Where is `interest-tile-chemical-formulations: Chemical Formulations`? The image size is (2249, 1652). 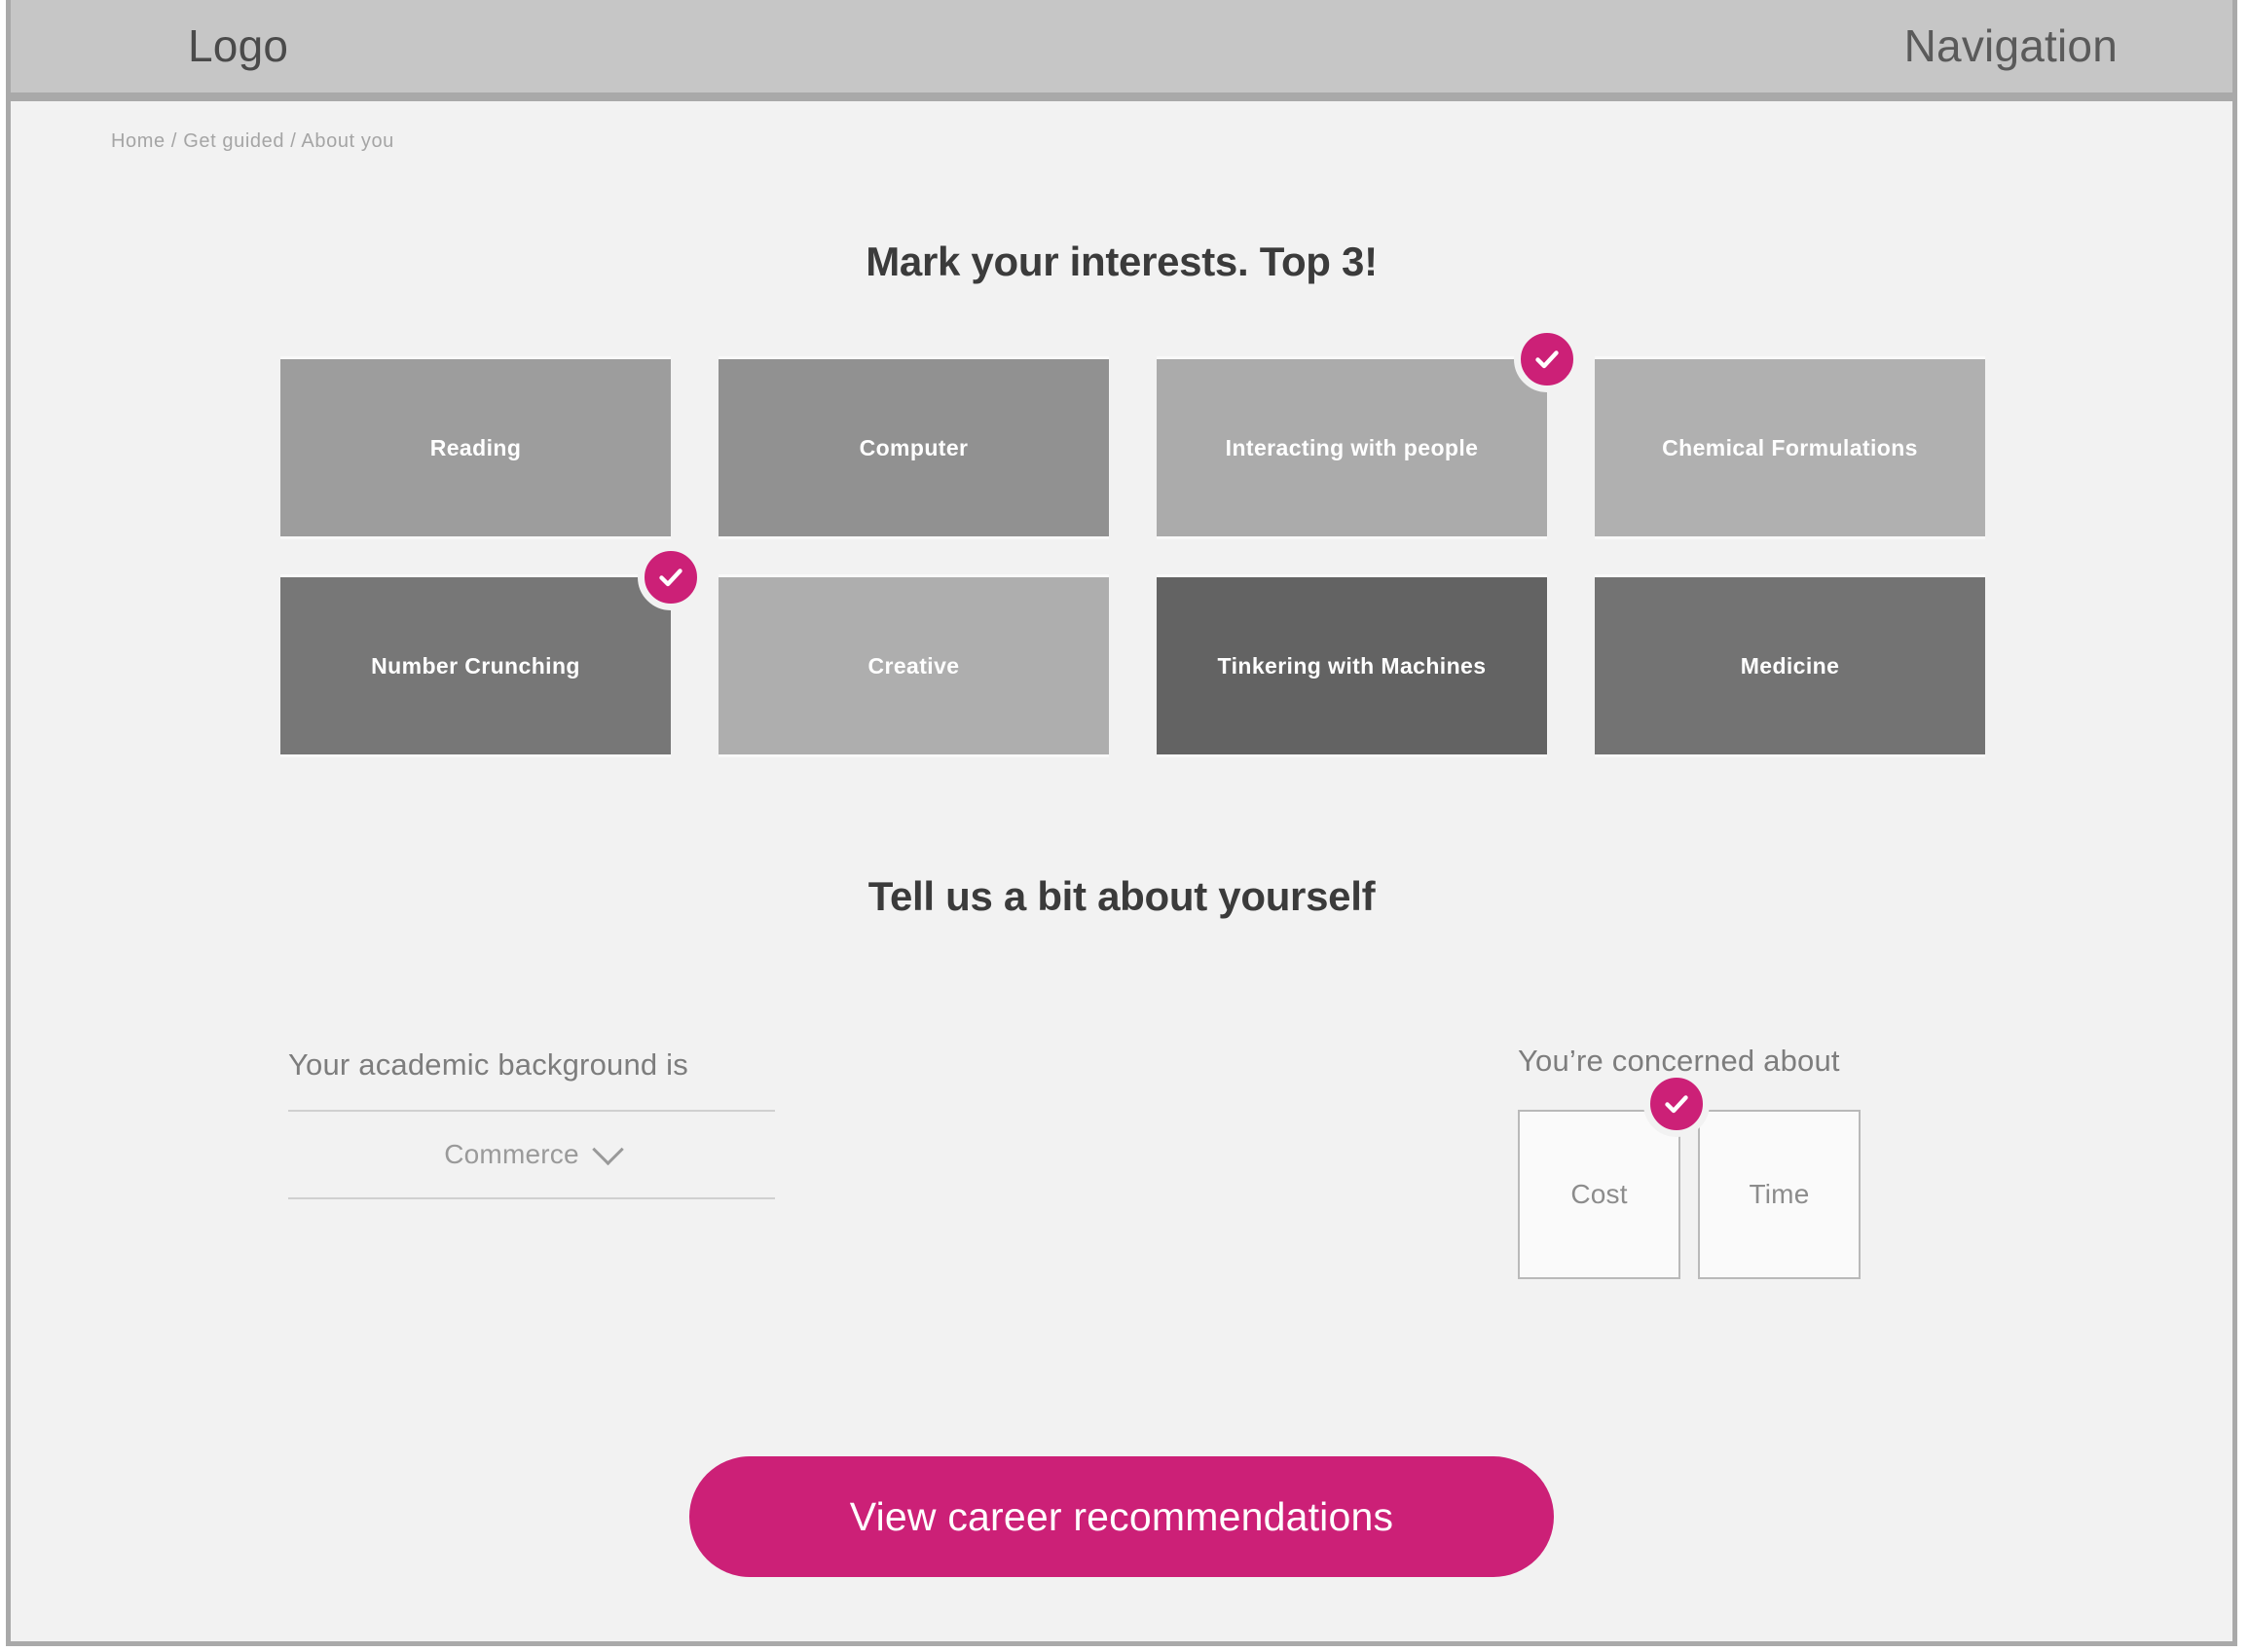 interest-tile-chemical-formulations: Chemical Formulations is located at coordinates (1790, 447).